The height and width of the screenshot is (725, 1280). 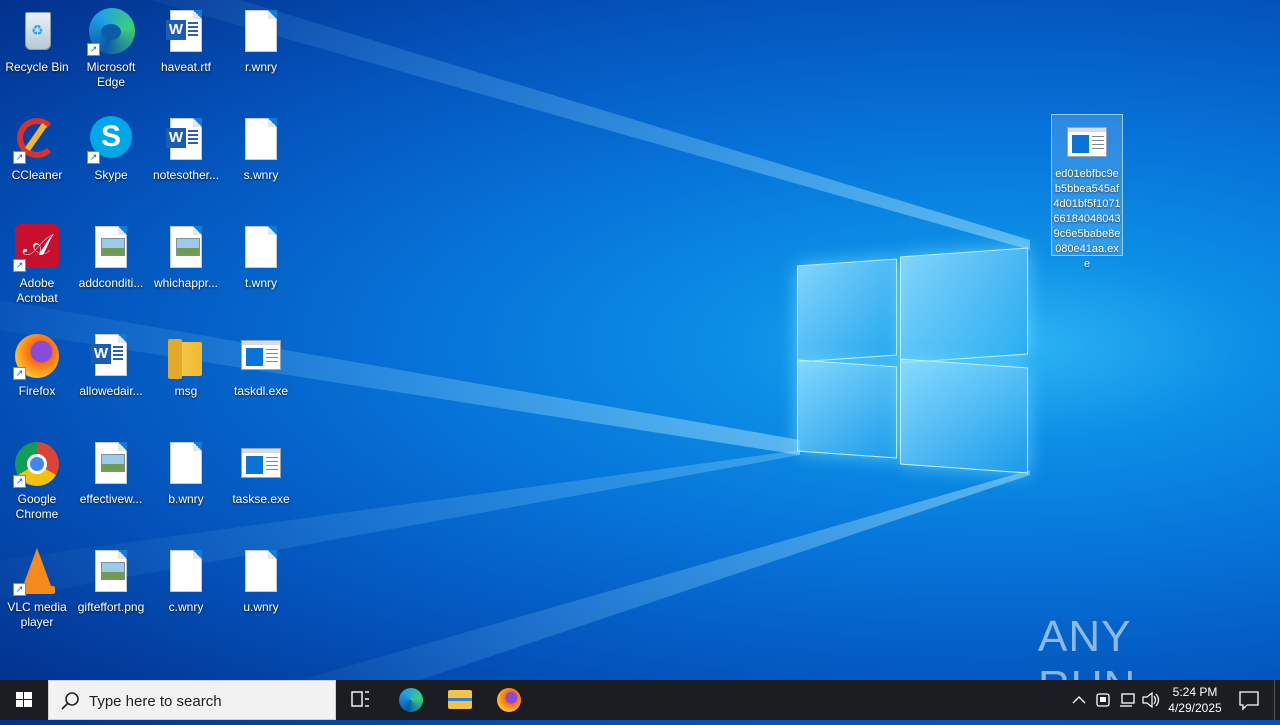 I want to click on taskbar-file-explorer-button, so click(x=460, y=700).